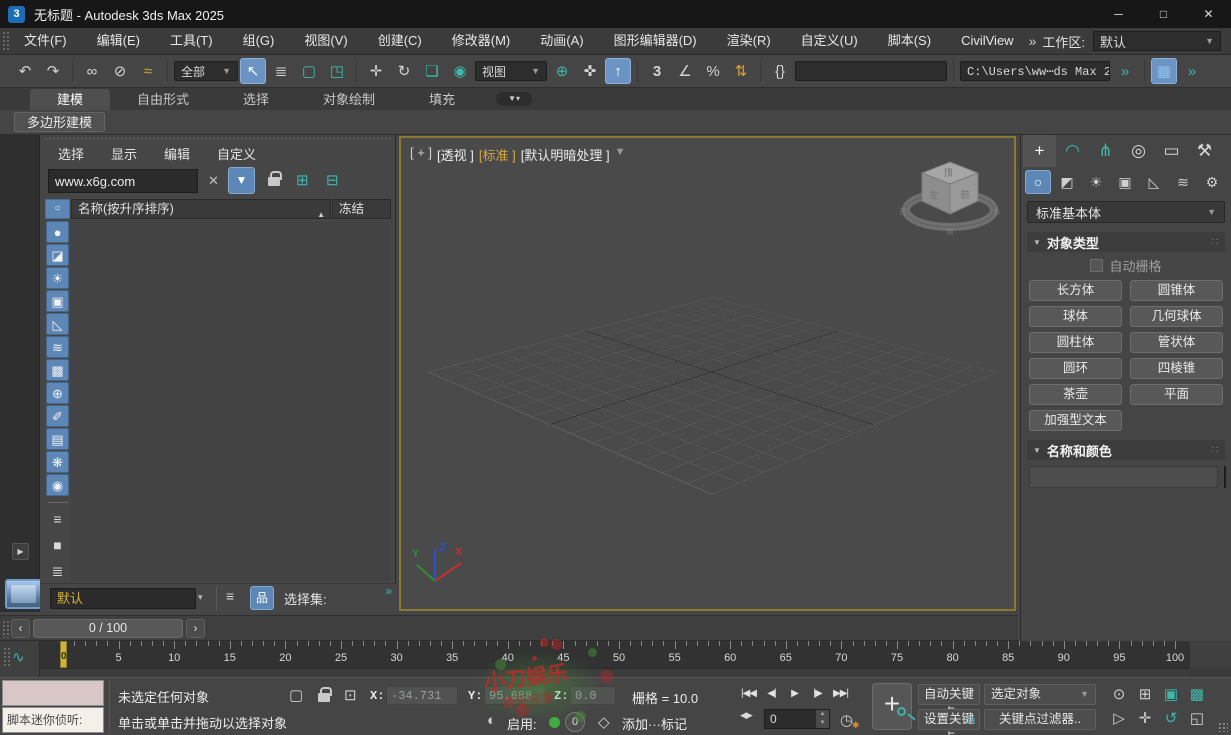  I want to click on frame-spinner: ▲ ▼, so click(822, 719).